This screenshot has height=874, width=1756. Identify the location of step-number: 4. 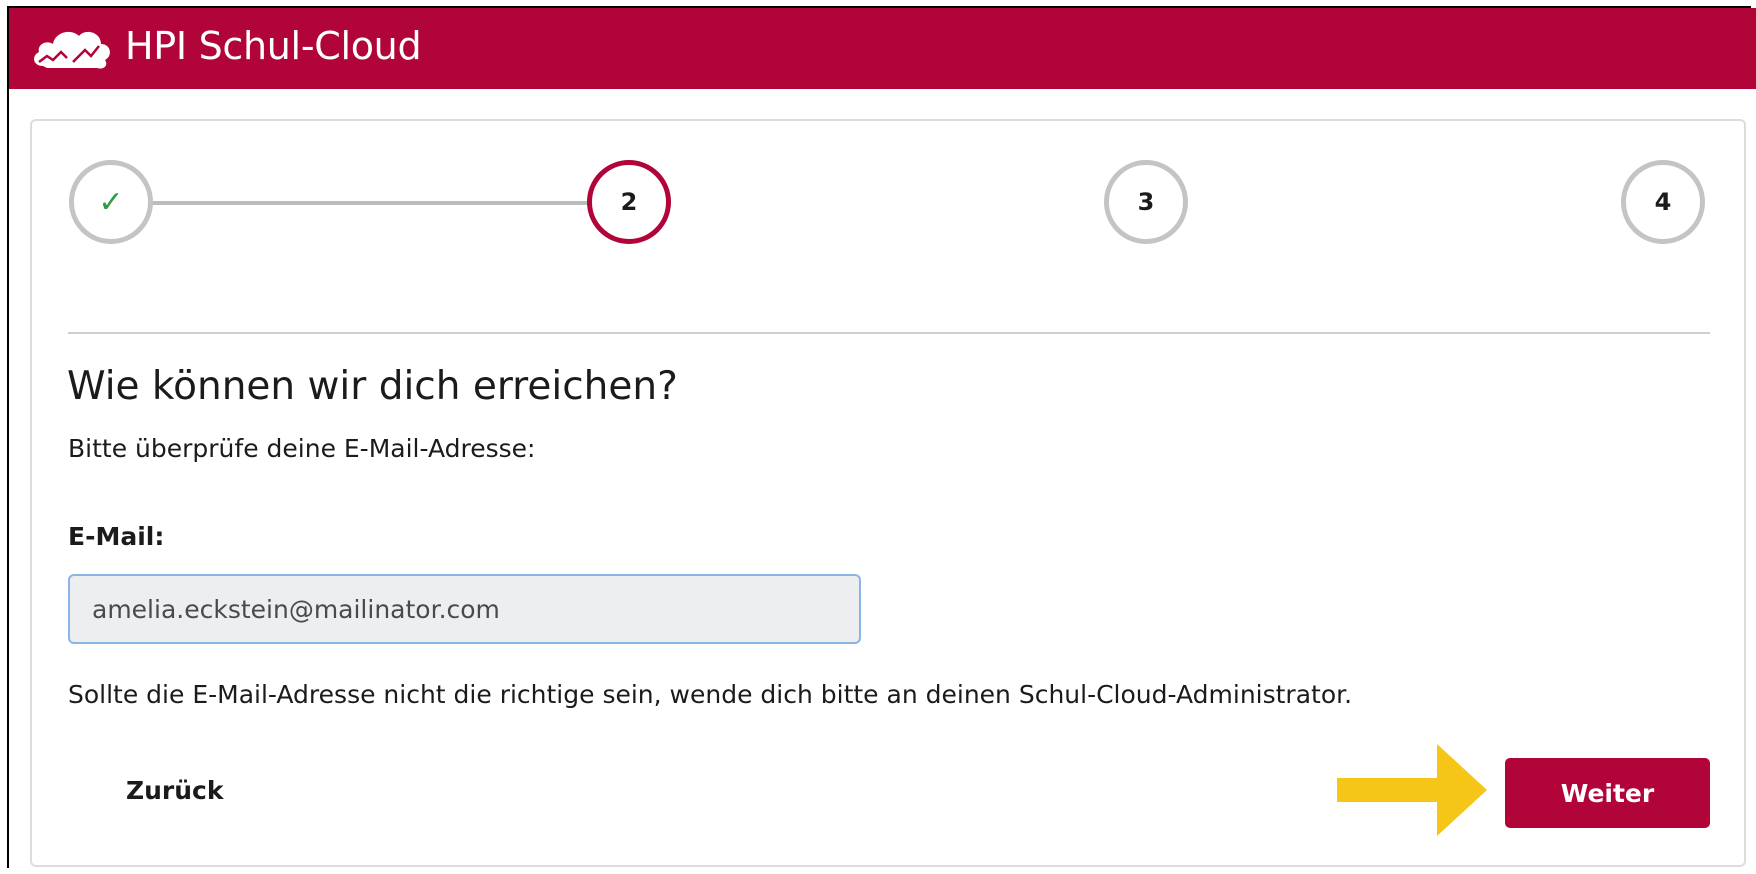
(1663, 202).